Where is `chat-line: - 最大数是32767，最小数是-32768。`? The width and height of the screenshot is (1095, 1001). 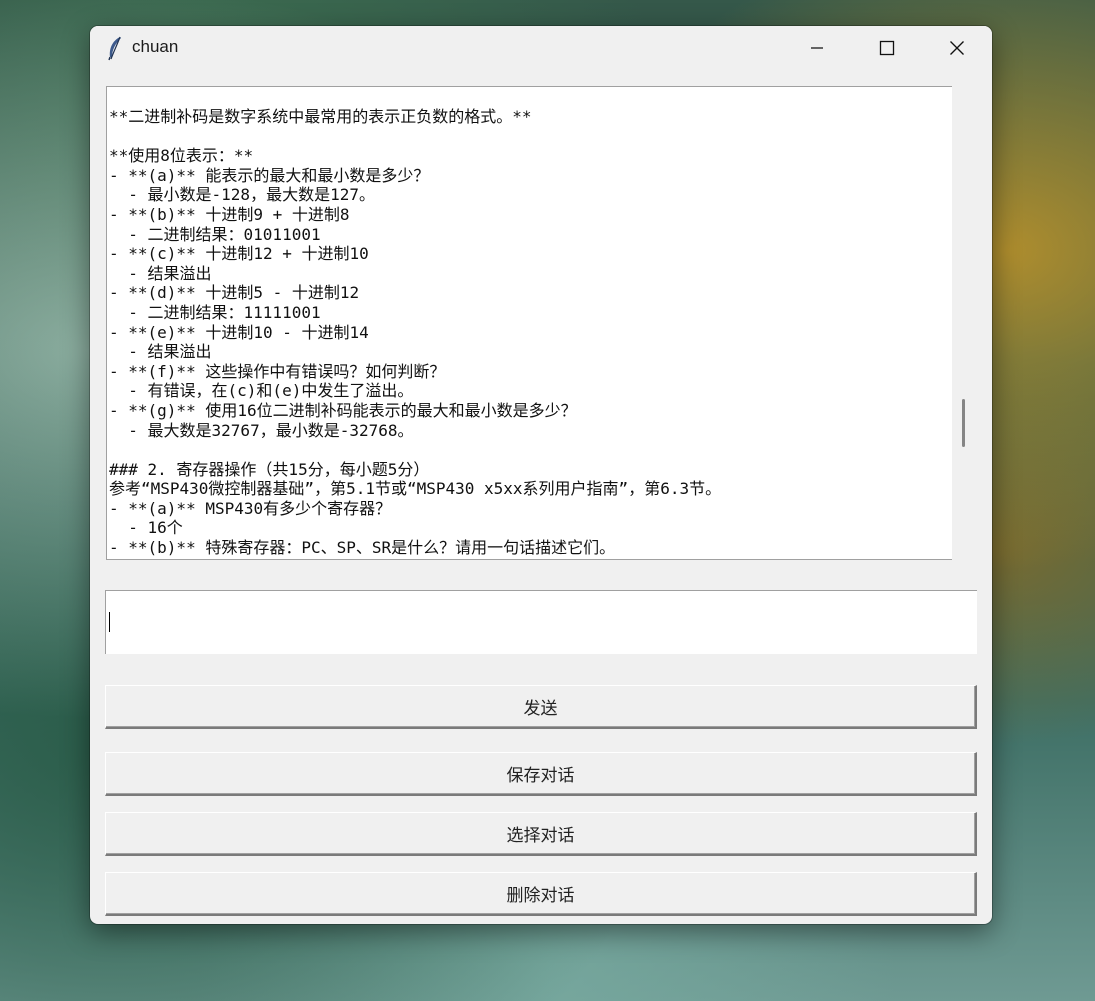 chat-line: - 最大数是32767，最小数是-32768。 is located at coordinates (261, 430).